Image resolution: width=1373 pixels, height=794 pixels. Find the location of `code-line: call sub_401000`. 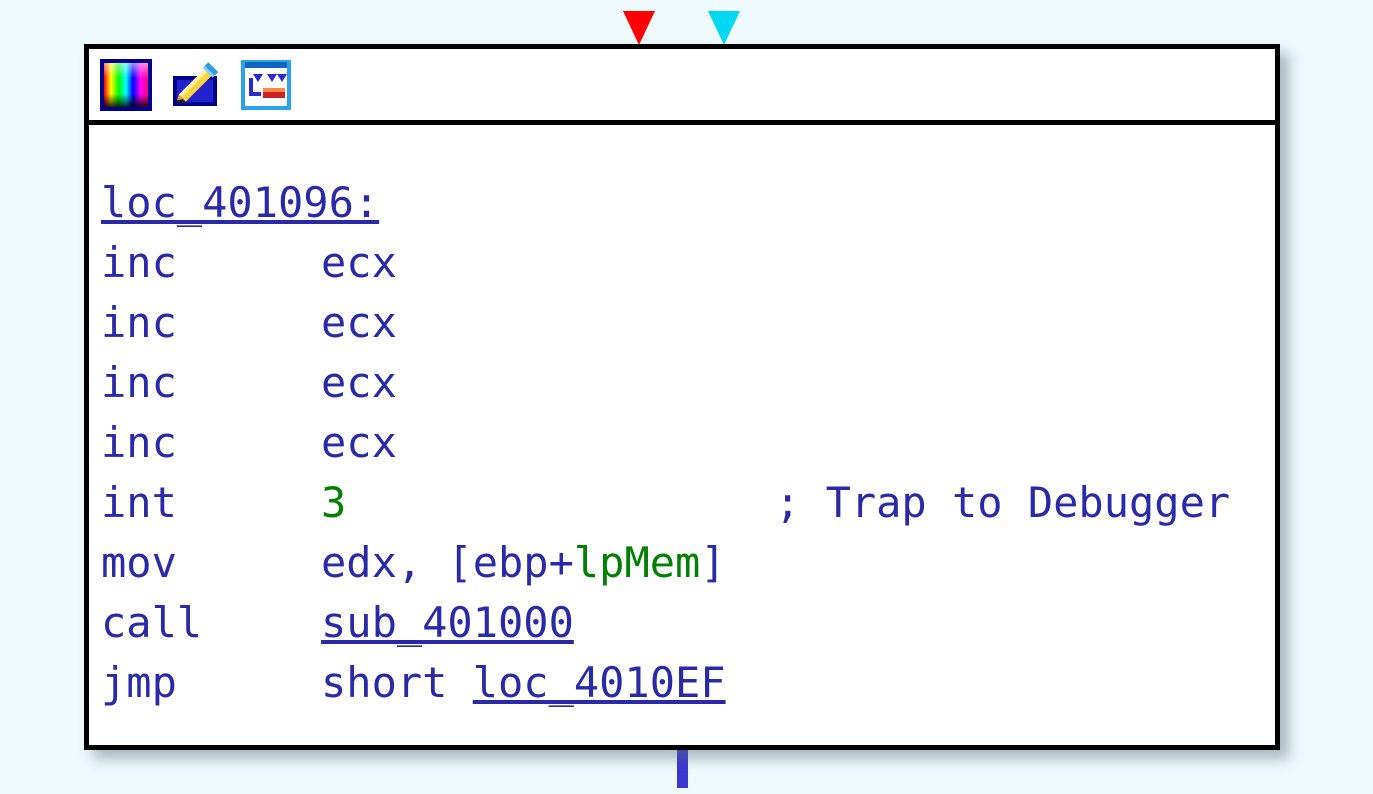

code-line: call sub_401000 is located at coordinates (682, 623).